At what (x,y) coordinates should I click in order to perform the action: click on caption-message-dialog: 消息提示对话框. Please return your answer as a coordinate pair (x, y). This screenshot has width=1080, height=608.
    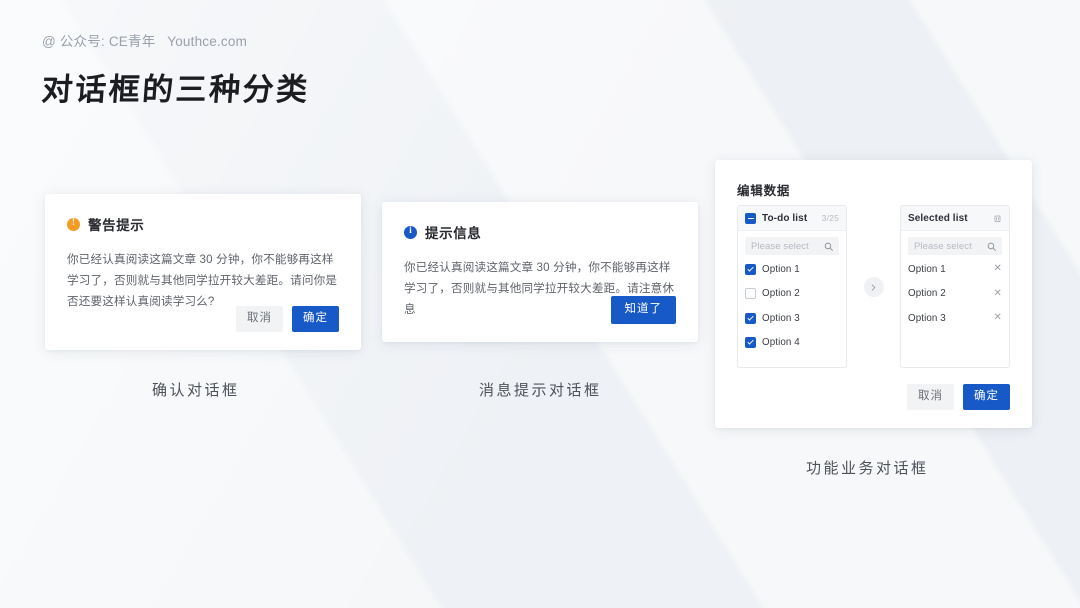
    Looking at the image, I should click on (540, 390).